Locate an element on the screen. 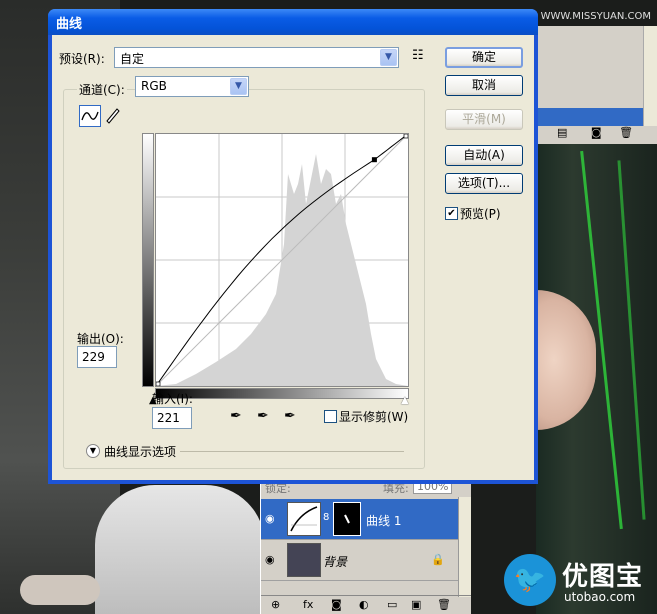 The width and height of the screenshot is (657, 614). bird-icon: 🐦 is located at coordinates (530, 580).